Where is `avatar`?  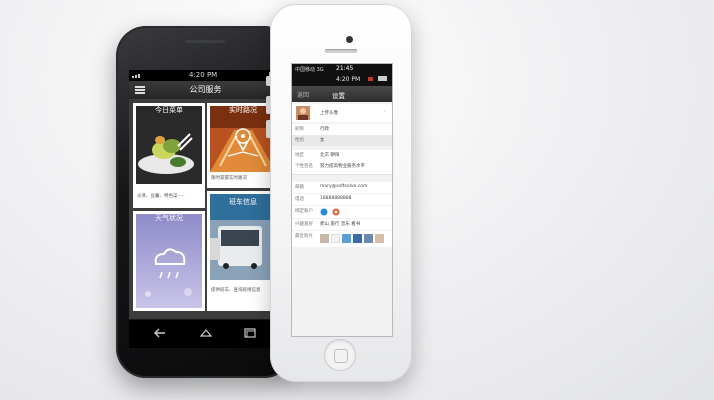
avatar is located at coordinates (303, 113).